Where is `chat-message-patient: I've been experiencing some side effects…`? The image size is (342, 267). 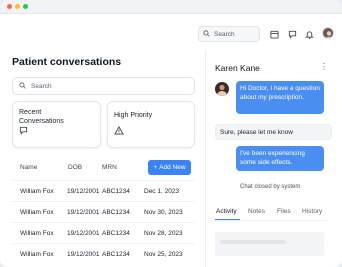
chat-message-patient: I've been experiencing some side effects… is located at coordinates (280, 158).